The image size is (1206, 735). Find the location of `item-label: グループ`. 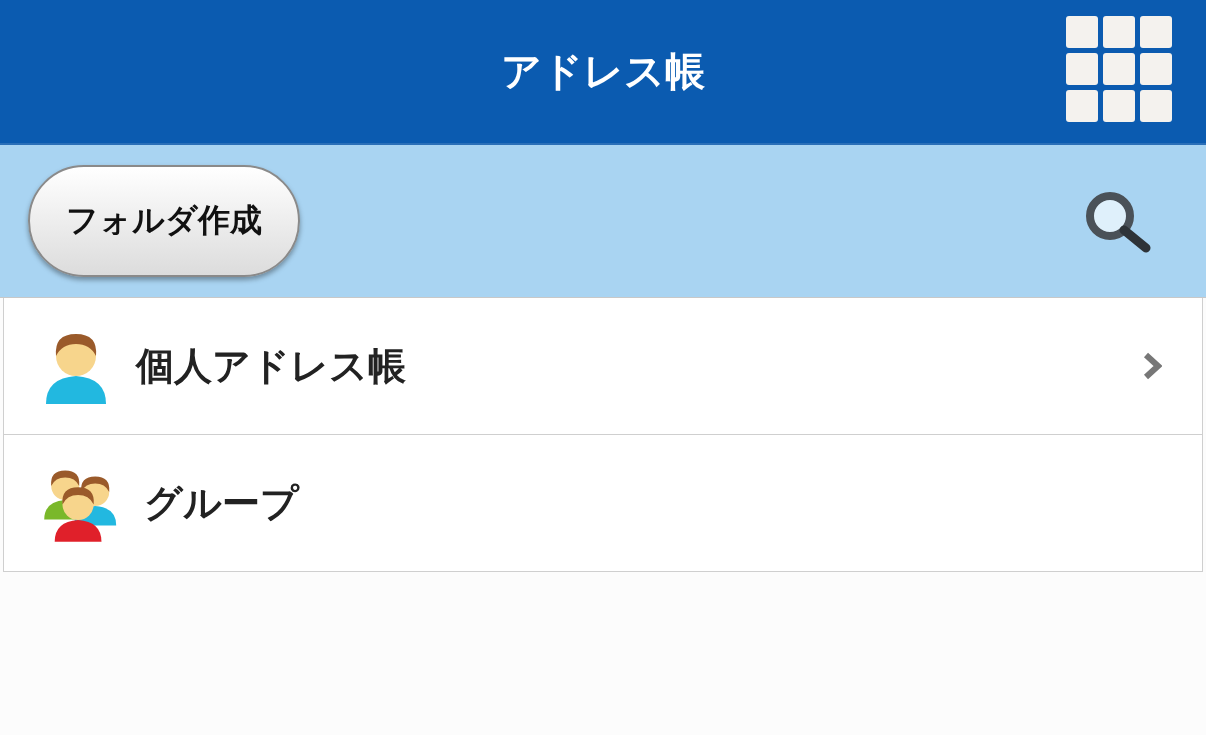

item-label: グループ is located at coordinates (222, 503).